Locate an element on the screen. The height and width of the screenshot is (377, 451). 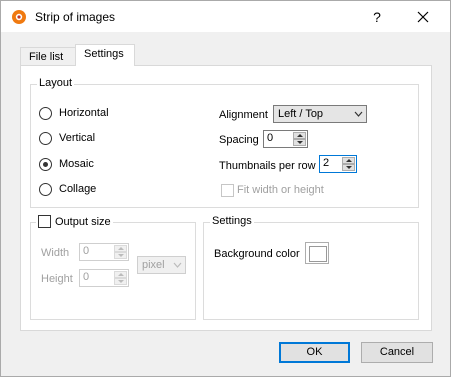
fit-width-height-label: Fit width or height is located at coordinates (280, 190).